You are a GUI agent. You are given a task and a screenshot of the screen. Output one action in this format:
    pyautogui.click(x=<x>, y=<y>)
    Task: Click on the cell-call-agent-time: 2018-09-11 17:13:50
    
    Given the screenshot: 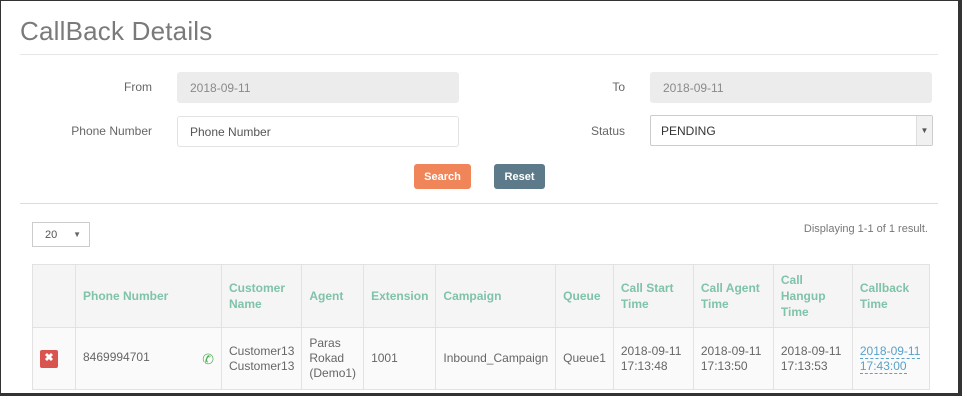 What is the action you would take?
    pyautogui.click(x=733, y=358)
    